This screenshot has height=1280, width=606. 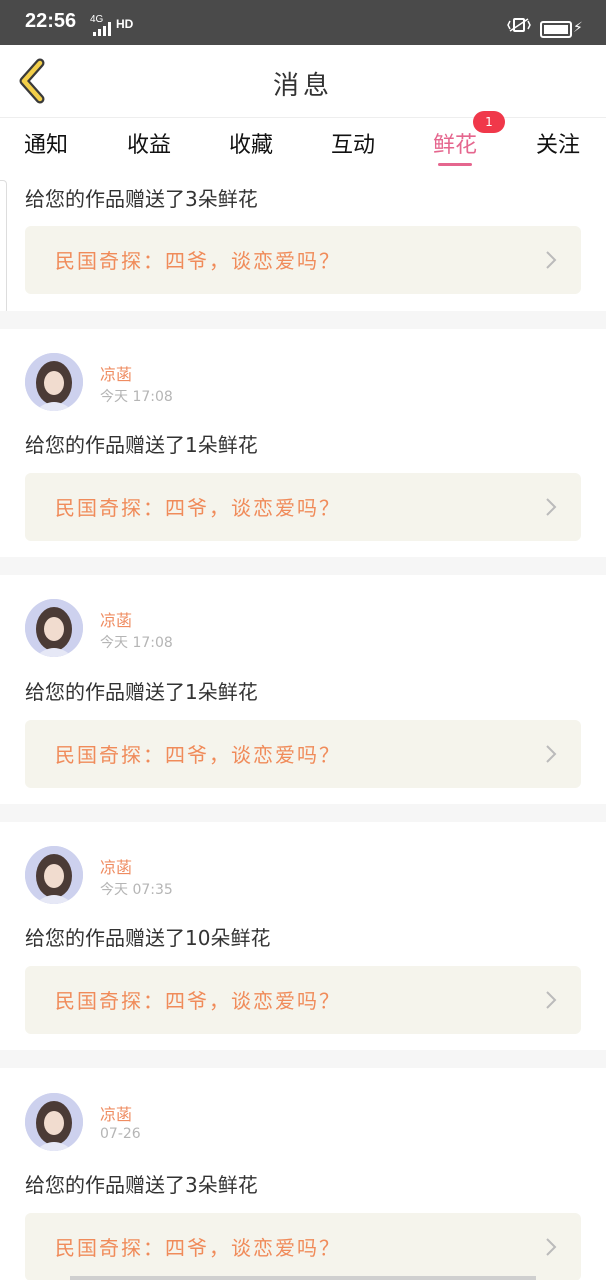 I want to click on charging-icon: ⚡, so click(x=578, y=28).